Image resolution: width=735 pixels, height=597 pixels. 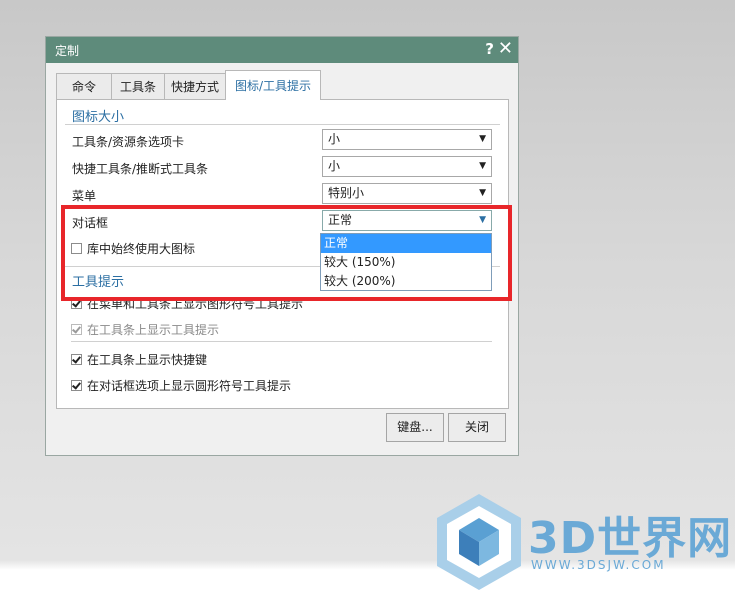 I want to click on toolbar-tooltip-checkbox, so click(x=76, y=329).